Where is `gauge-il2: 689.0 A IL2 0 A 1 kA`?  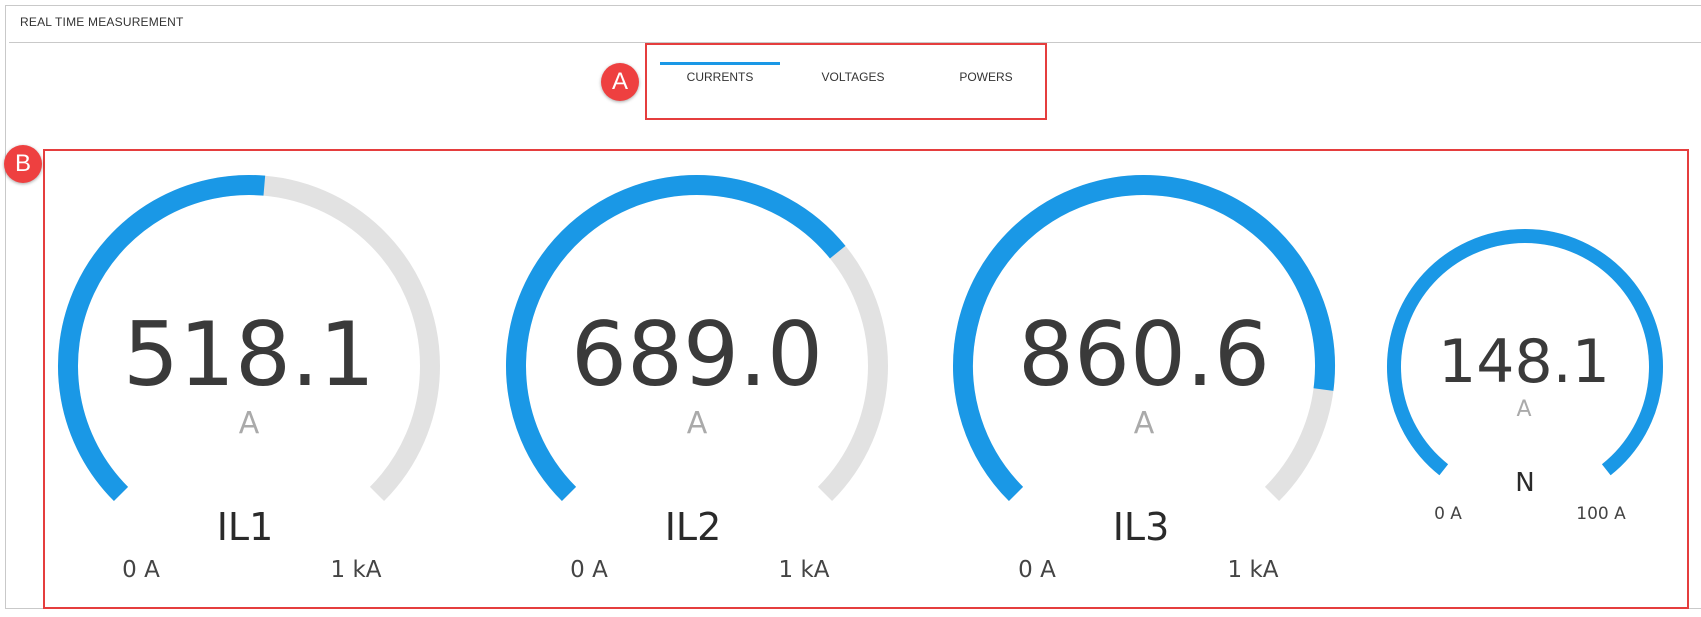 gauge-il2: 689.0 A IL2 0 A 1 kA is located at coordinates (697, 379).